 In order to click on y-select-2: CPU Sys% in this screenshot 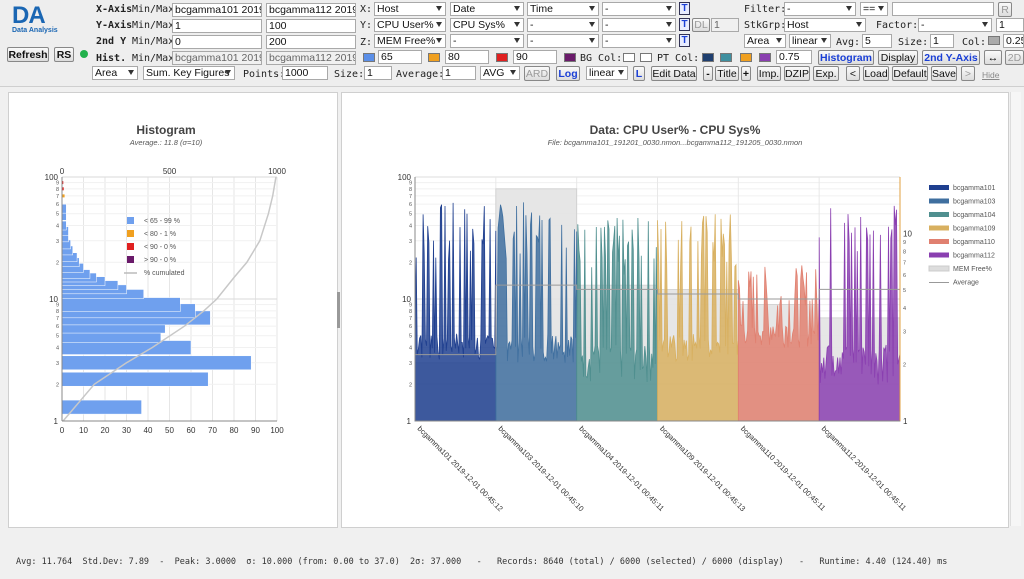, I will do `click(487, 25)`.